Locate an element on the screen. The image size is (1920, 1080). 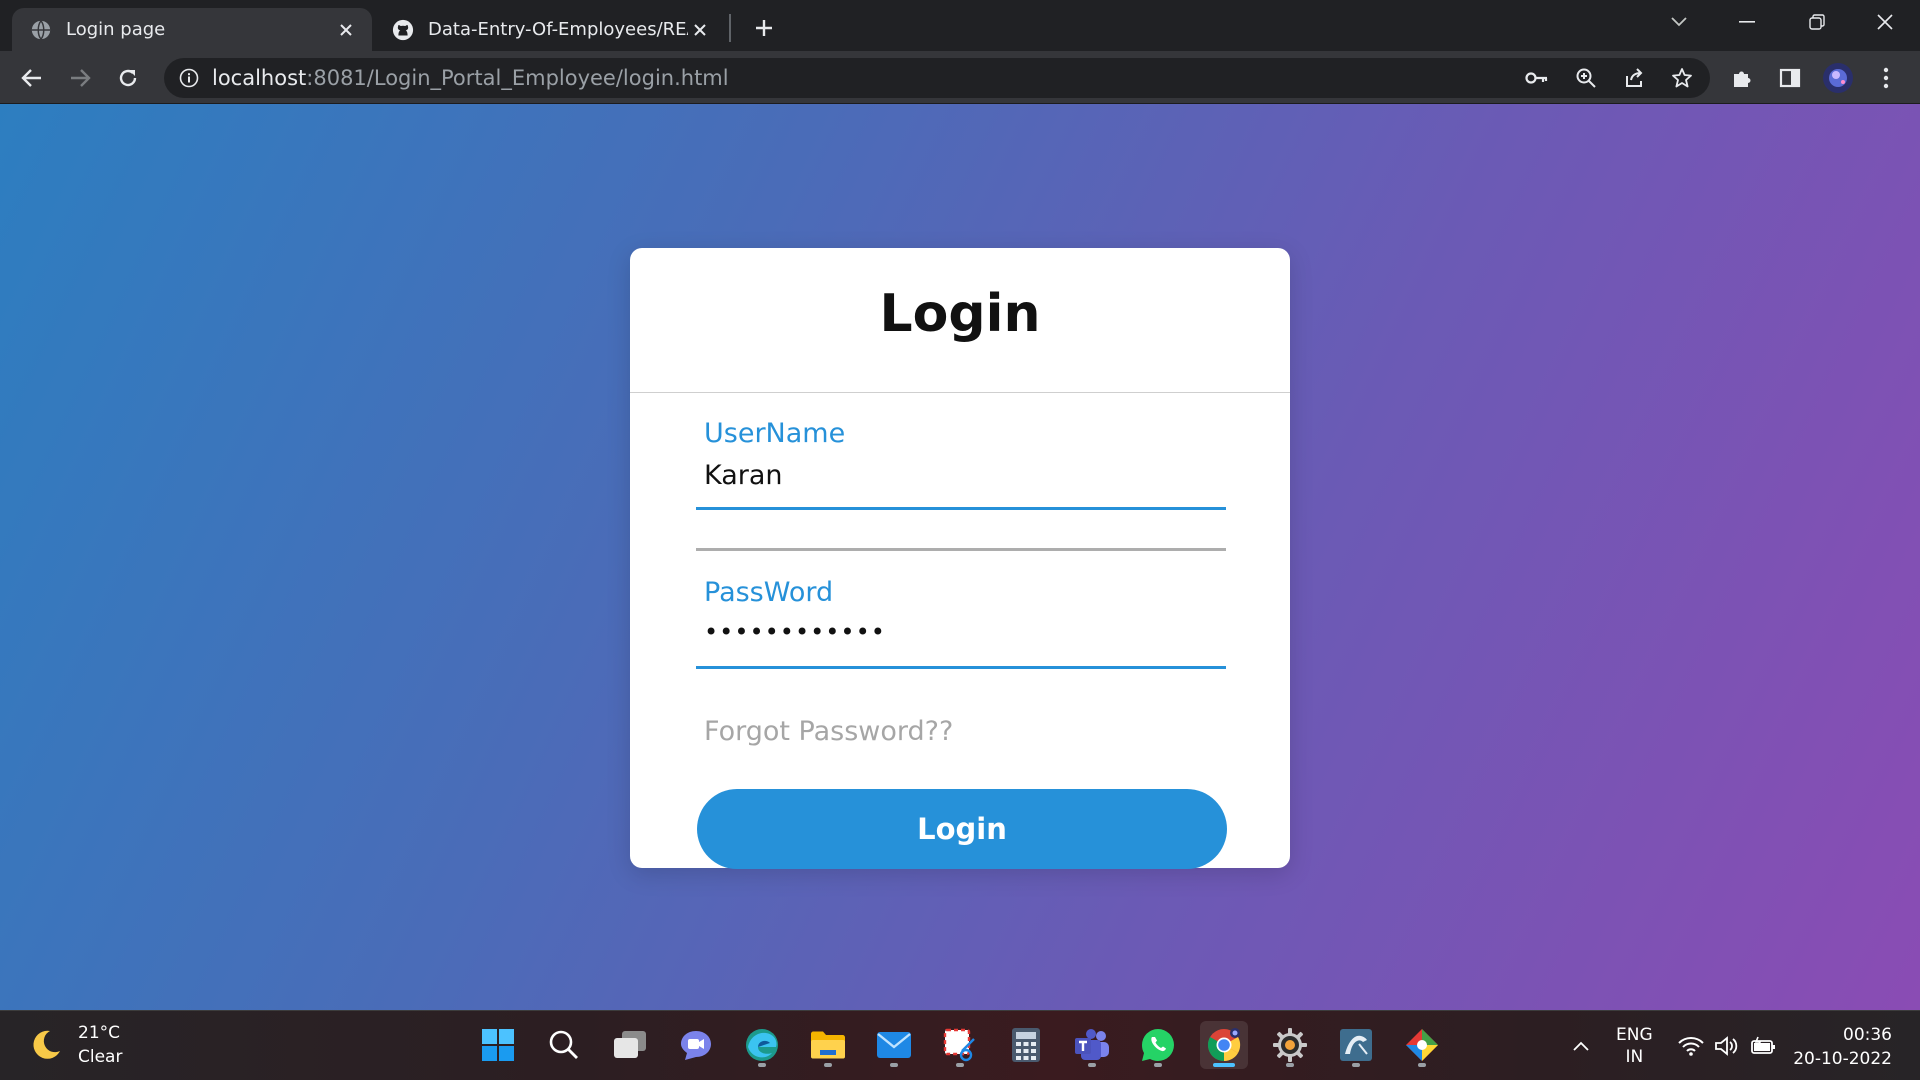
new-tab-button is located at coordinates (764, 28).